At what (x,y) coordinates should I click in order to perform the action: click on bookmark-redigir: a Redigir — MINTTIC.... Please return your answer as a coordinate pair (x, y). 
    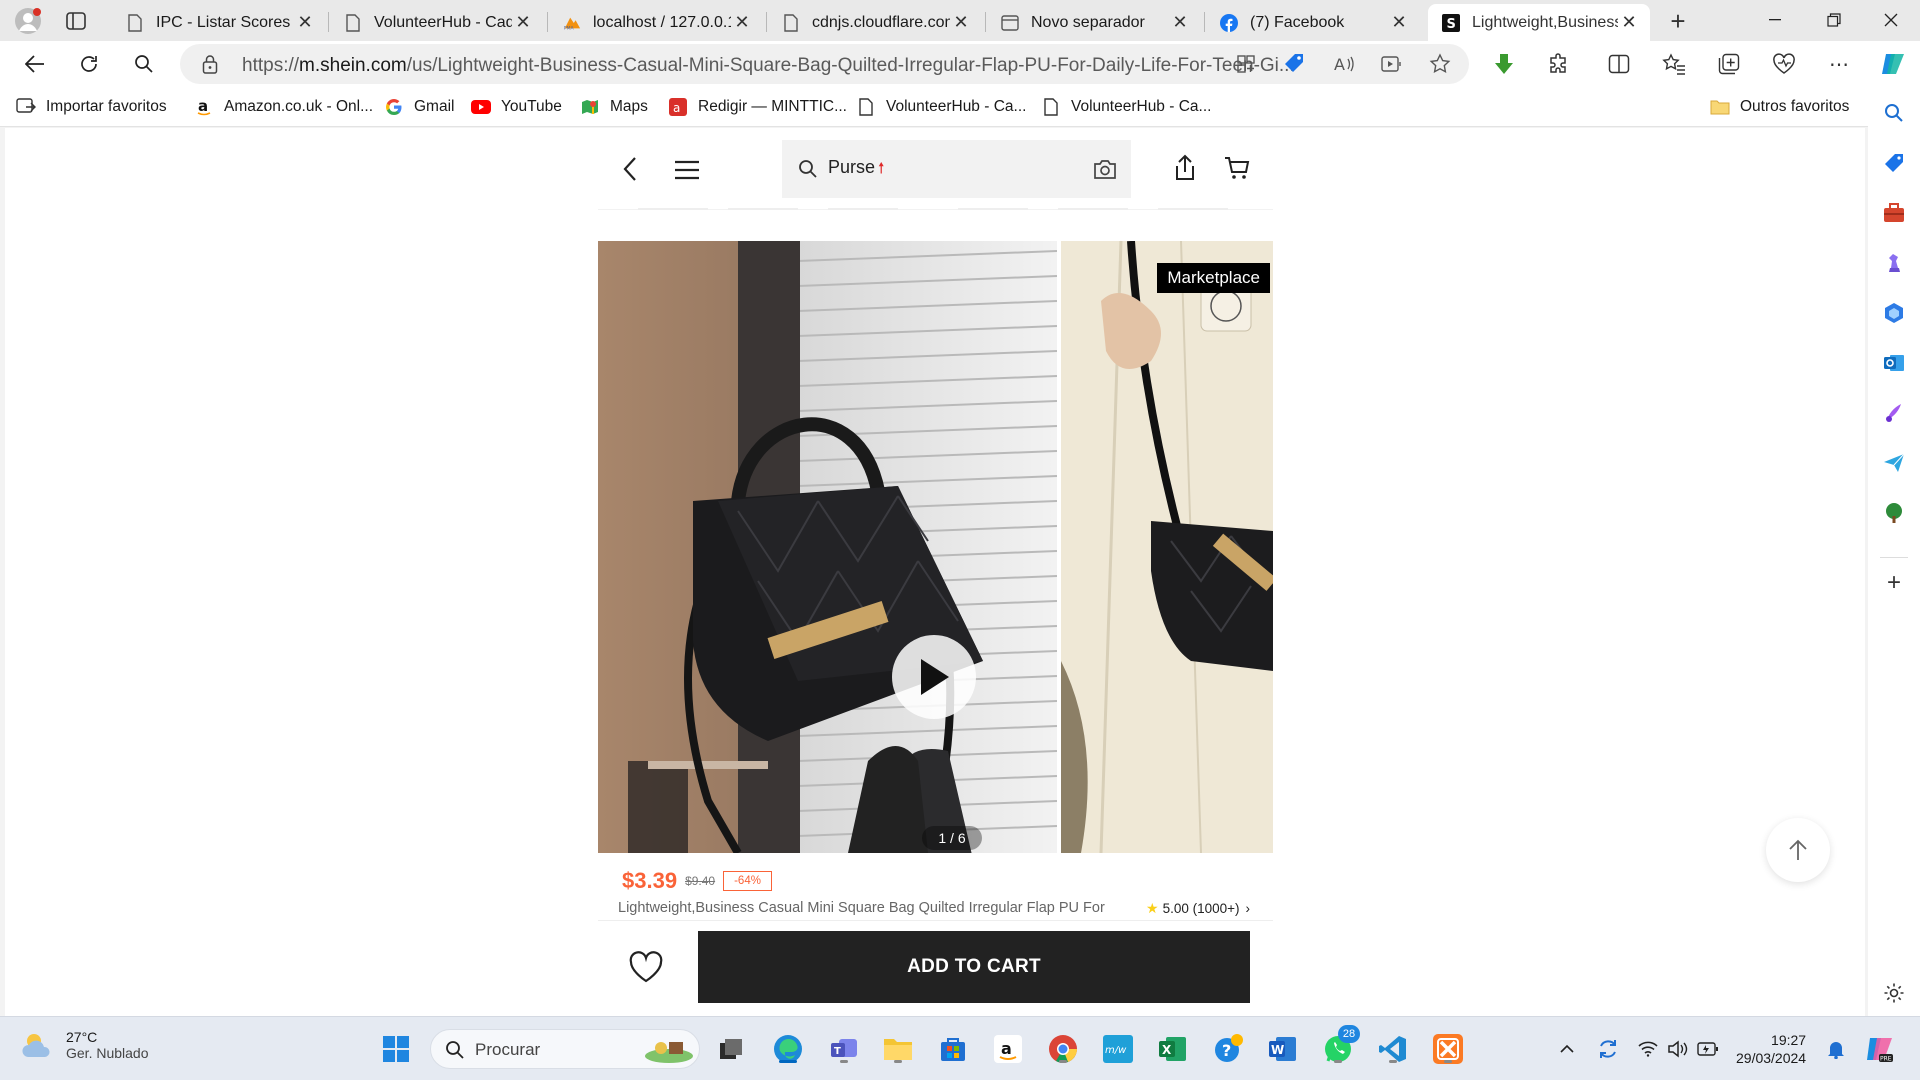
    Looking at the image, I should click on (757, 107).